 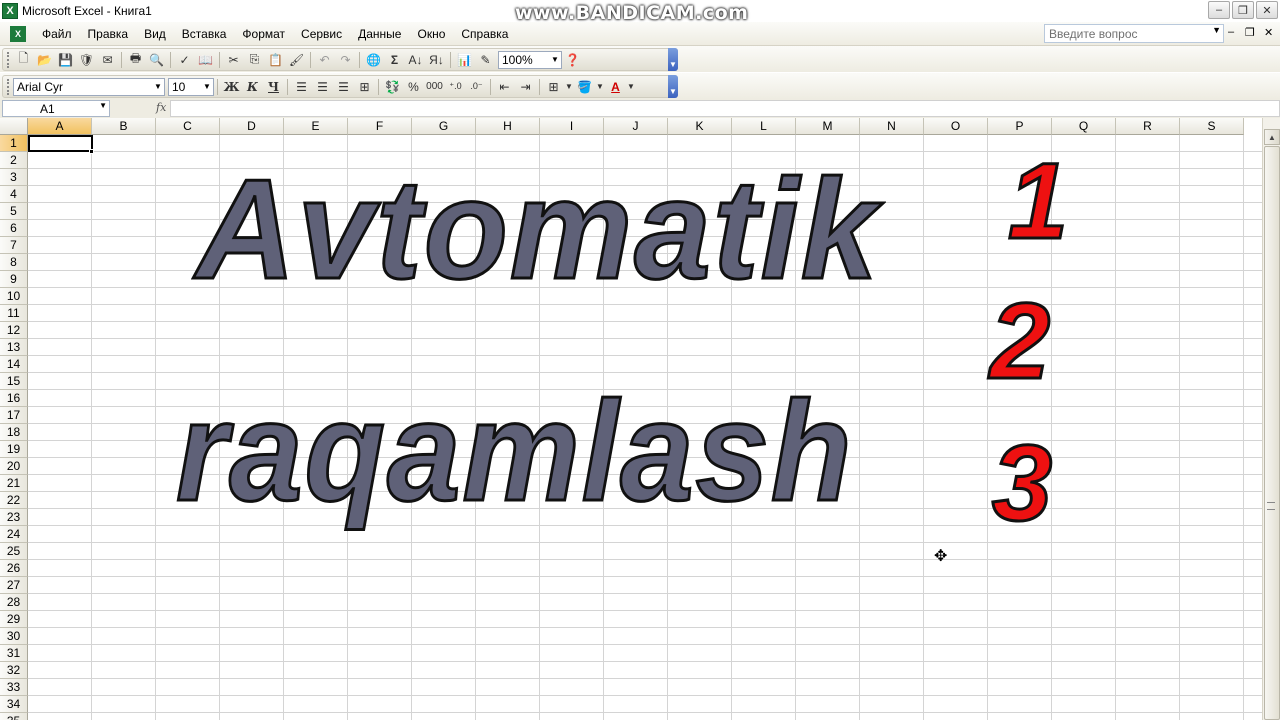 I want to click on menu-file: Файл, so click(x=57, y=34).